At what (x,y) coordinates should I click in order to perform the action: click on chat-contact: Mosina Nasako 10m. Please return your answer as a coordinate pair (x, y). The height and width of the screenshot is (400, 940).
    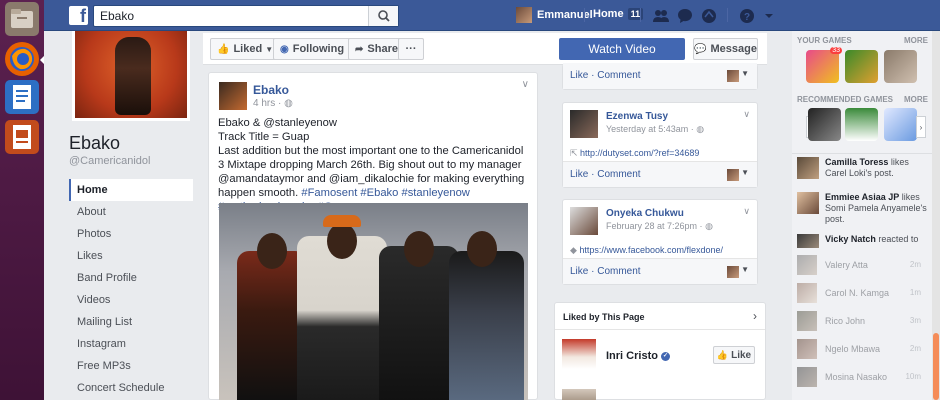
    Looking at the image, I should click on (862, 378).